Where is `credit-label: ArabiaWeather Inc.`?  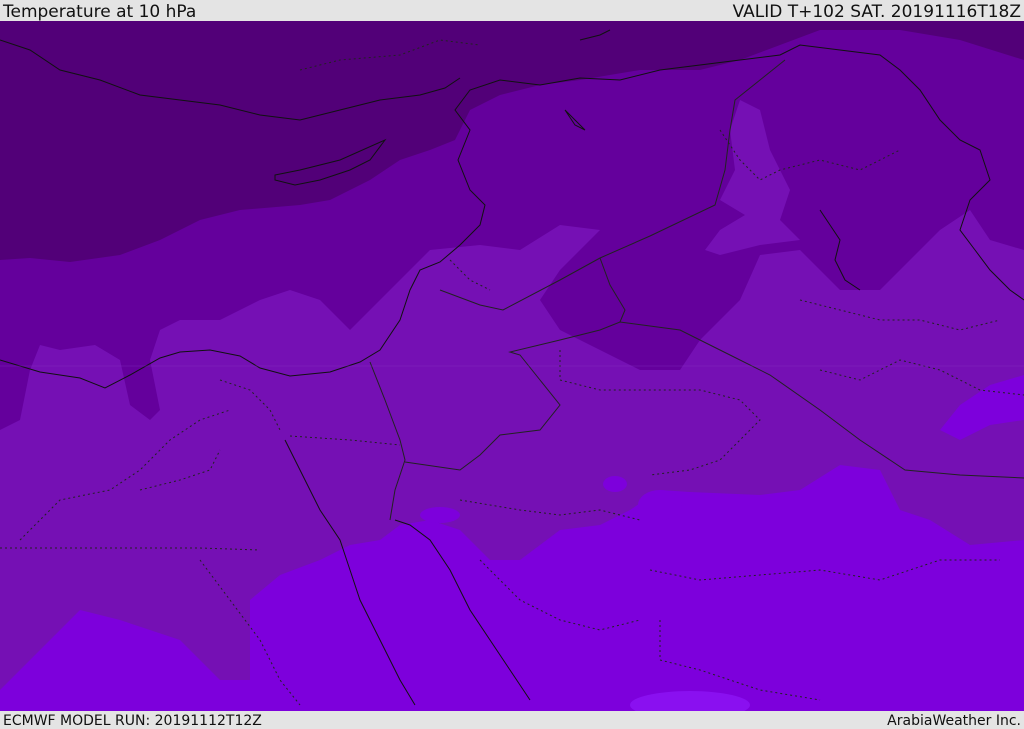 credit-label: ArabiaWeather Inc. is located at coordinates (954, 721).